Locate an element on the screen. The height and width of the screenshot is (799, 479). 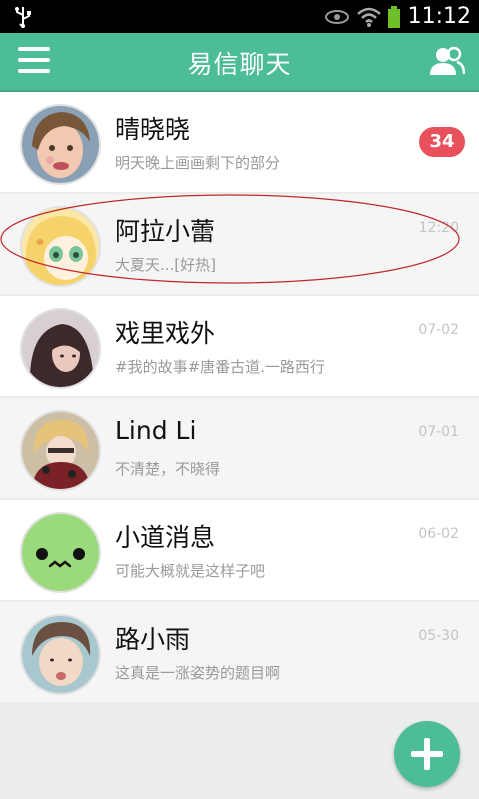
conversation-row: 阿拉小蕾 大夏天...[好热] 12:20 is located at coordinates (239, 245).